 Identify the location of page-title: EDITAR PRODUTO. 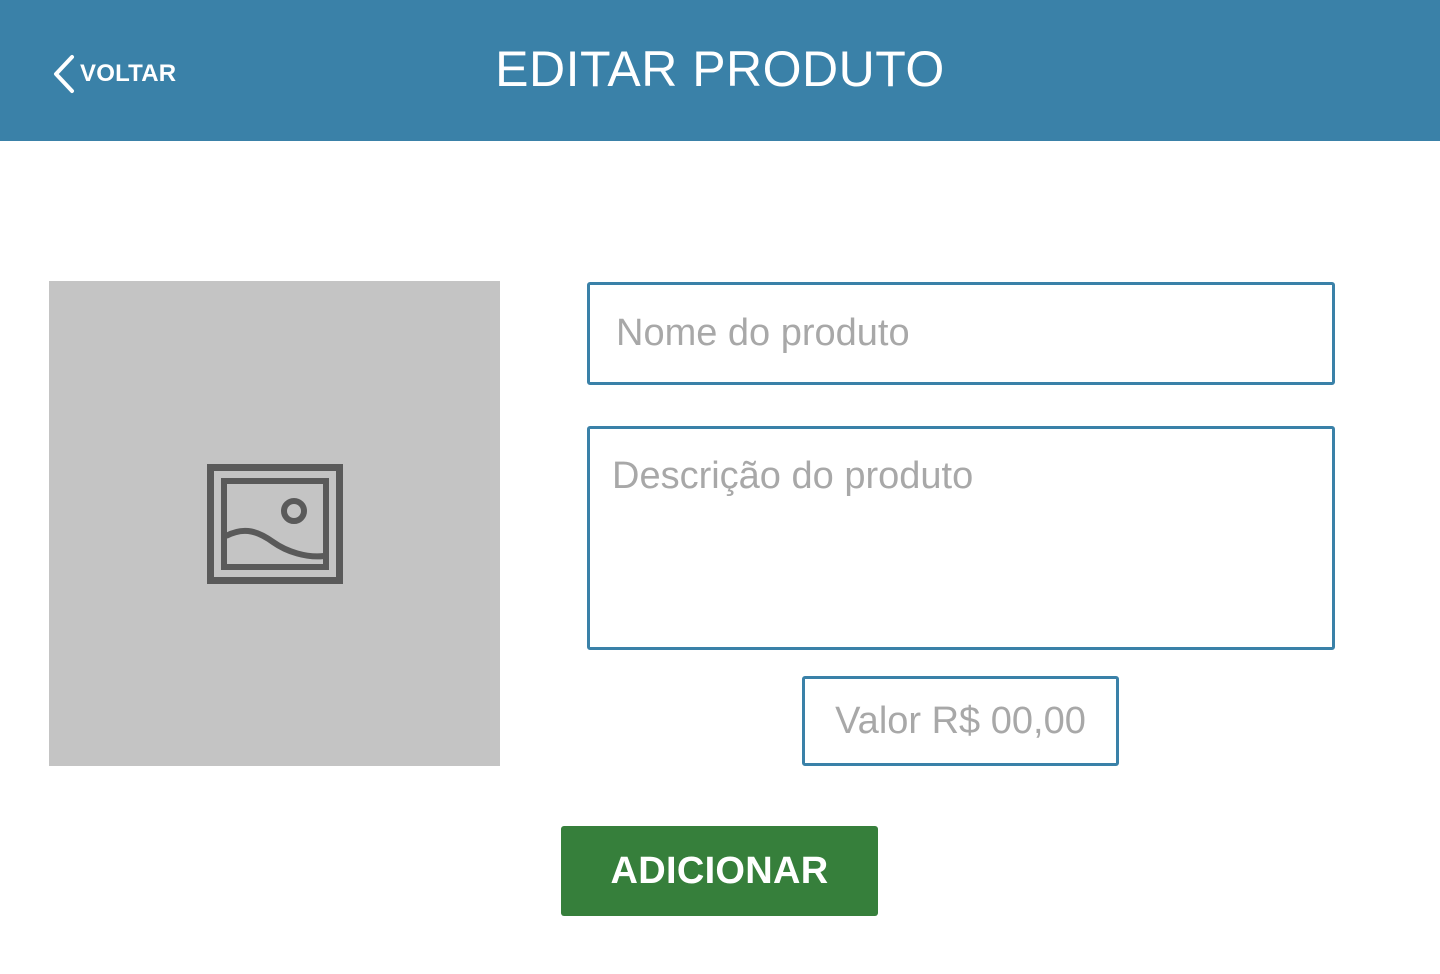
(720, 69).